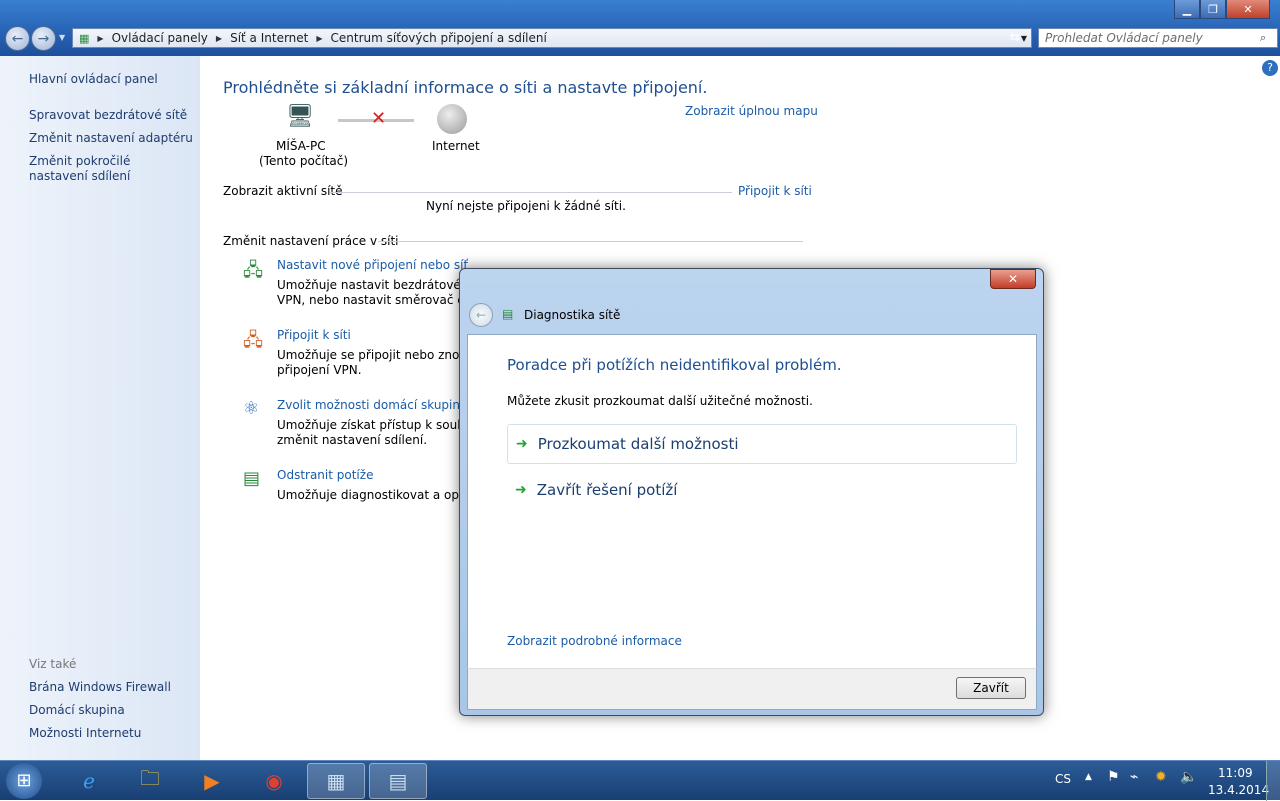  I want to click on troubleshoot-icon: ▤, so click(252, 478).